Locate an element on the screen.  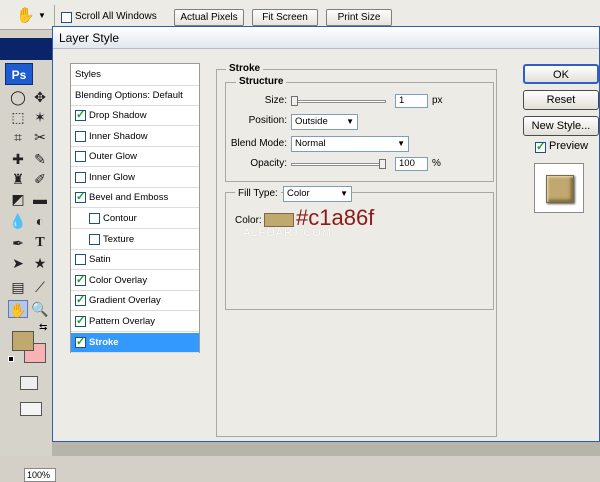
effect-inner-glow: Inner Glow is located at coordinates (135, 178).